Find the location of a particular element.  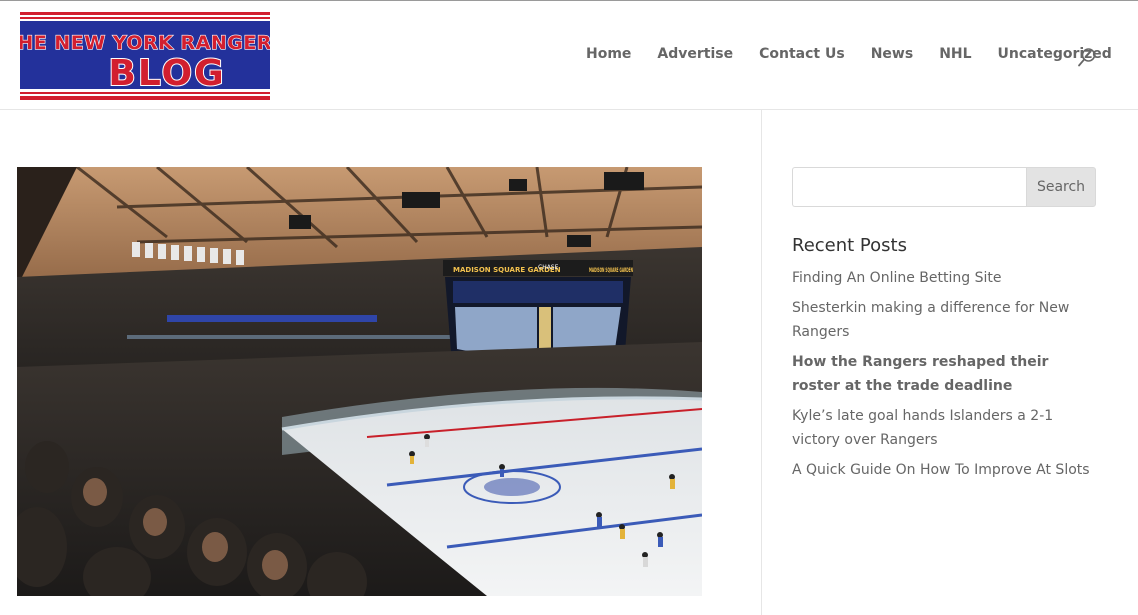

sidebar-search-form: Search is located at coordinates (944, 187).